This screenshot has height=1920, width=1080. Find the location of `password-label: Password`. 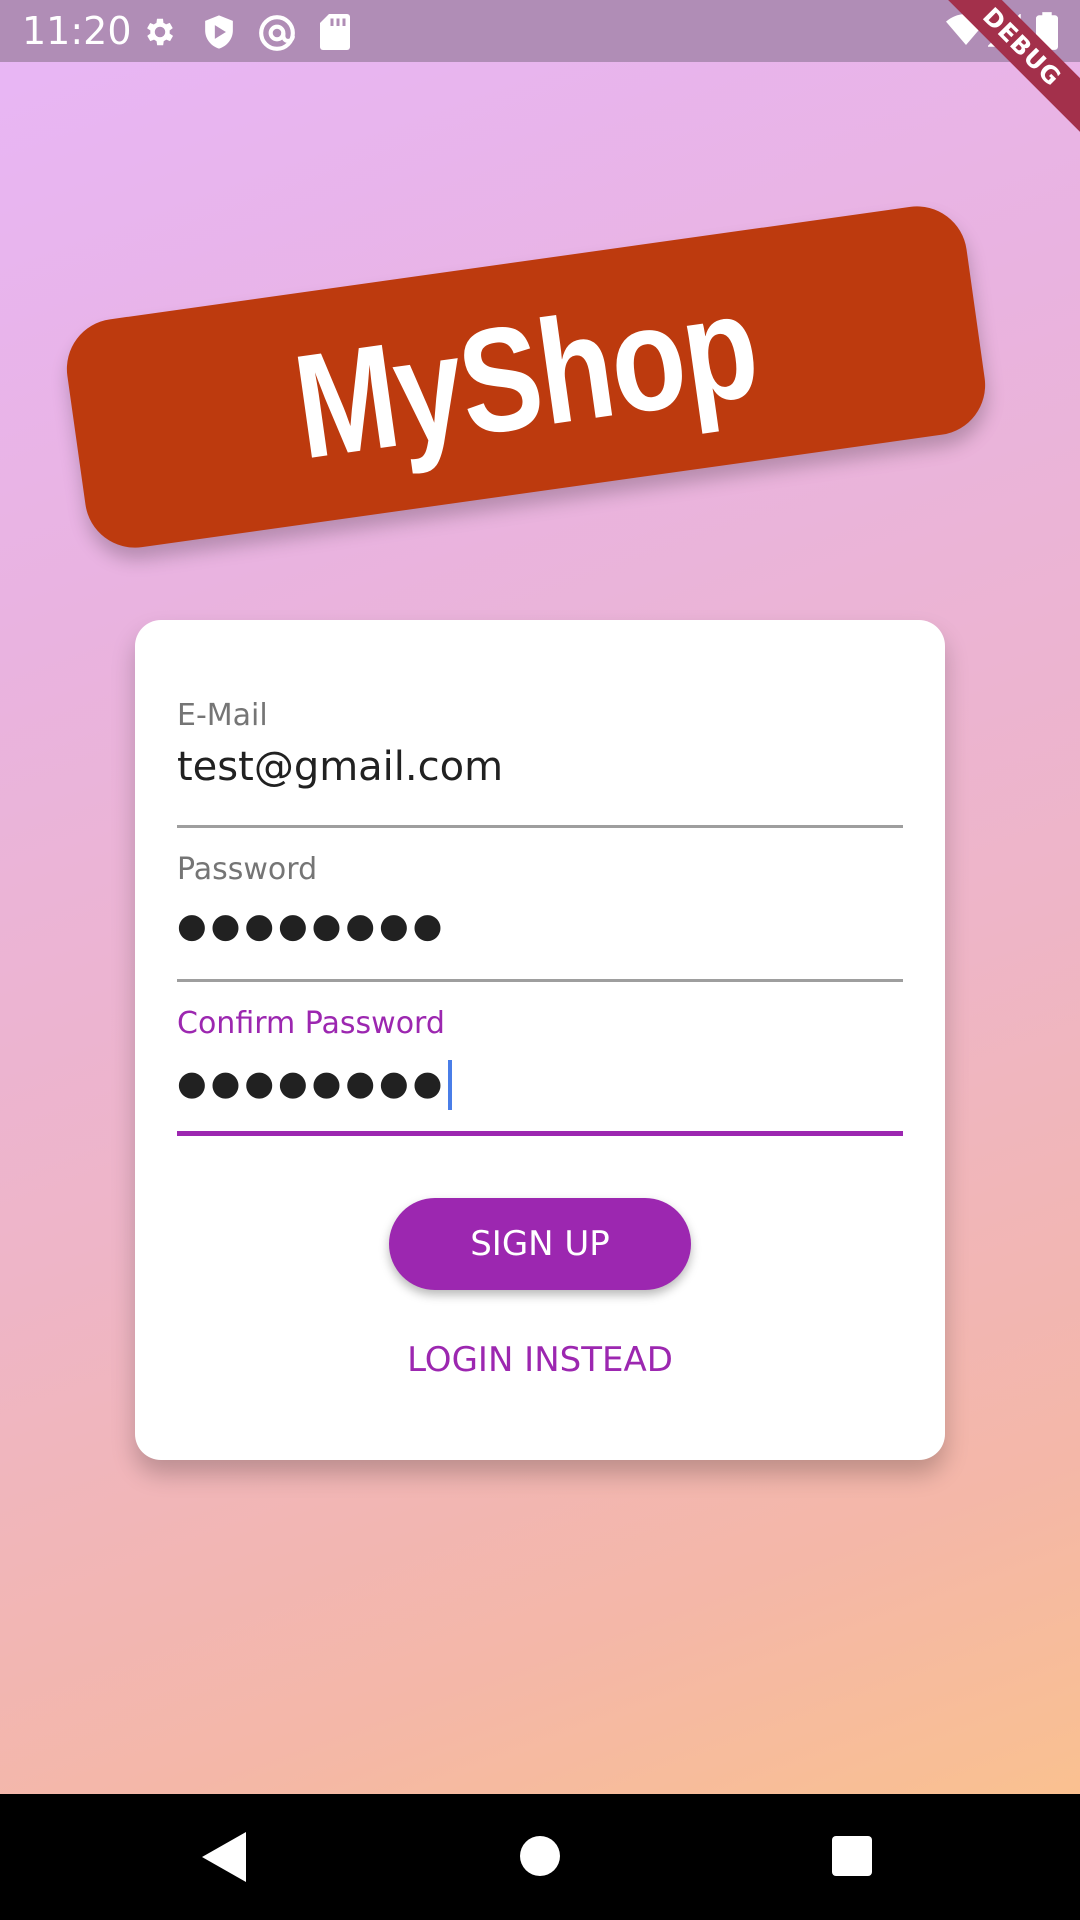

password-label: Password is located at coordinates (247, 869).